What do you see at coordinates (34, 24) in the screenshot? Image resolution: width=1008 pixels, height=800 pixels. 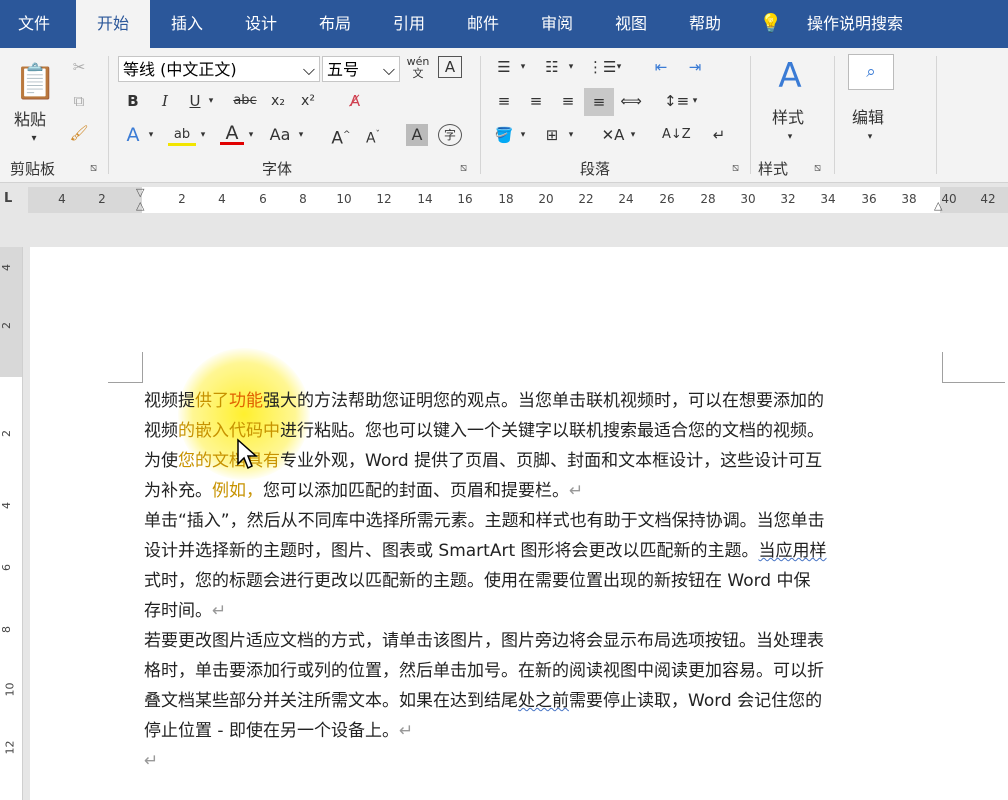 I see `tab-file: 文件` at bounding box center [34, 24].